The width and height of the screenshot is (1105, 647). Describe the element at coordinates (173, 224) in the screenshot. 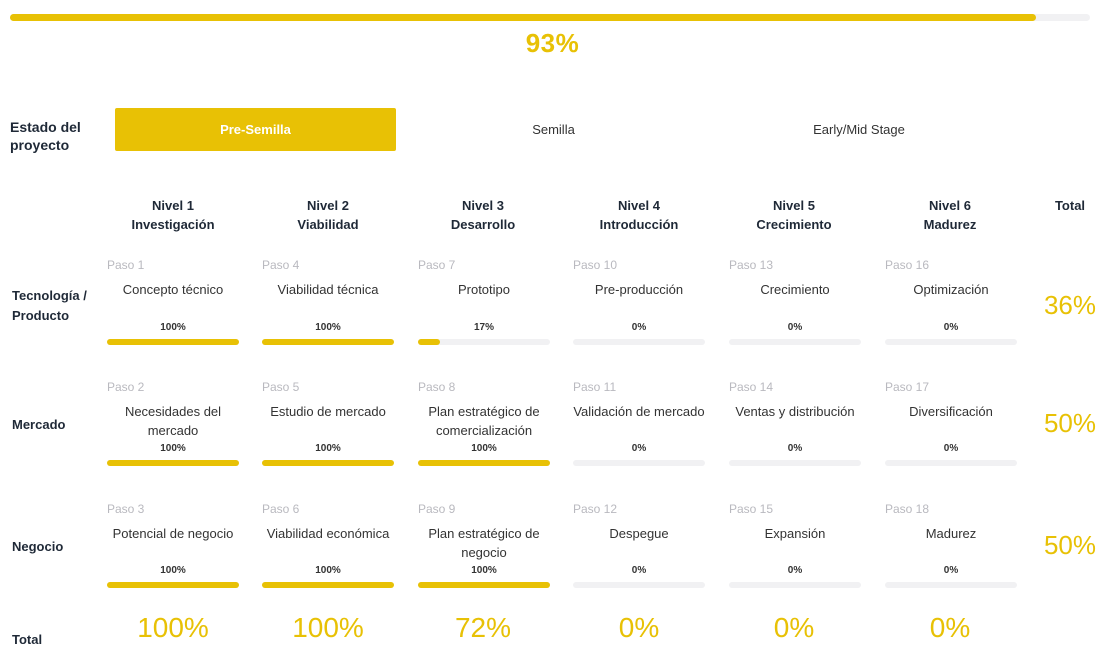

I see `level-subtitle: Investigación` at that location.